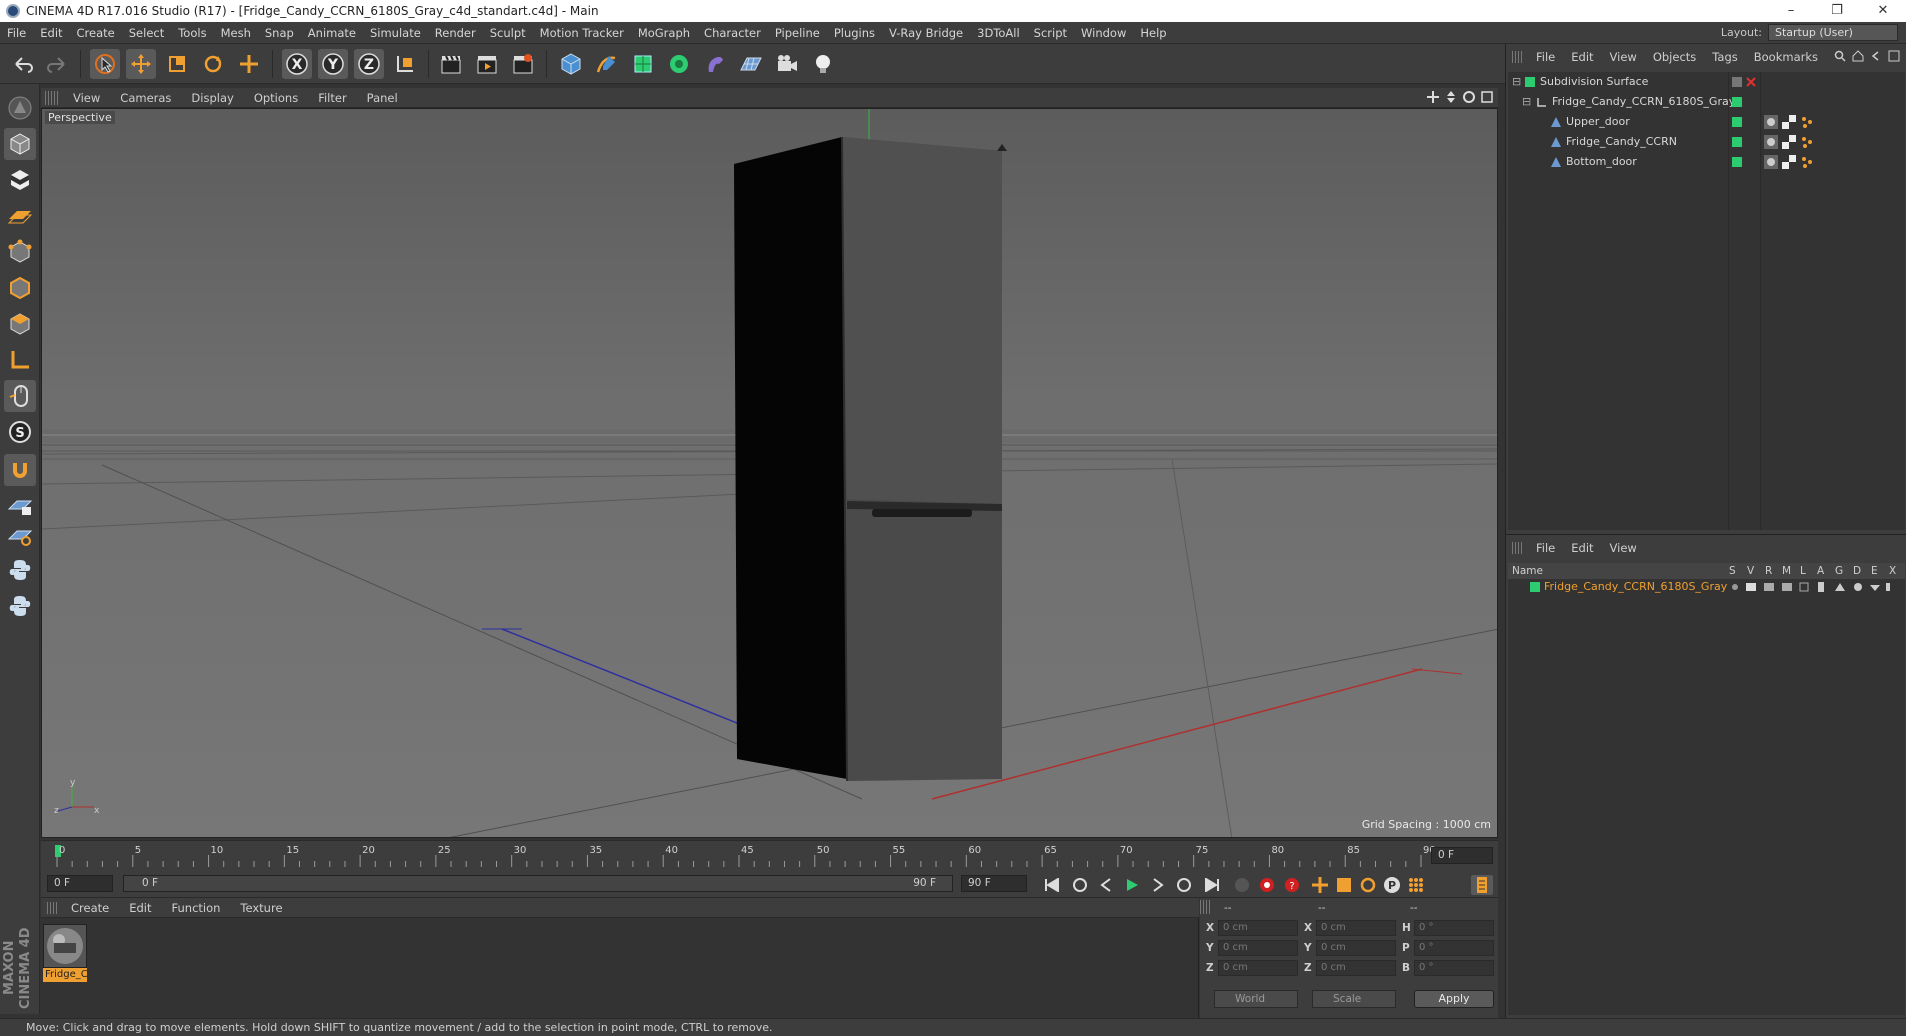 This screenshot has height=1036, width=1906. What do you see at coordinates (332, 33) in the screenshot?
I see `menu-animate: Animate` at bounding box center [332, 33].